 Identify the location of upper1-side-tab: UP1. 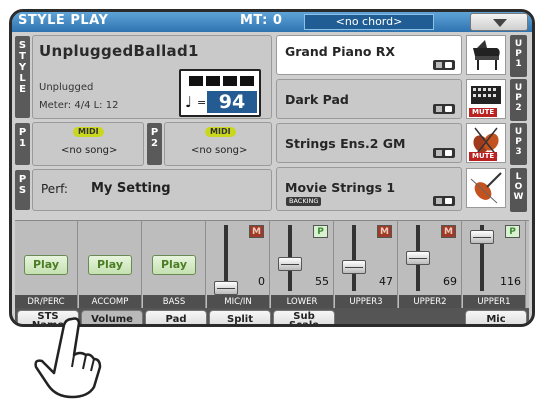
(518, 56).